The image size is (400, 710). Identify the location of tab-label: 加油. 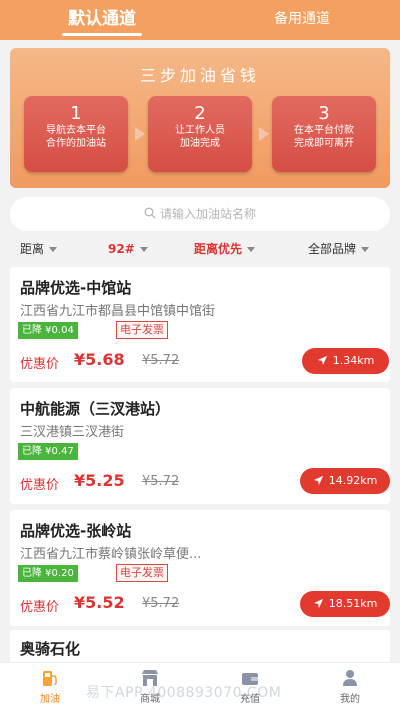
(50, 699).